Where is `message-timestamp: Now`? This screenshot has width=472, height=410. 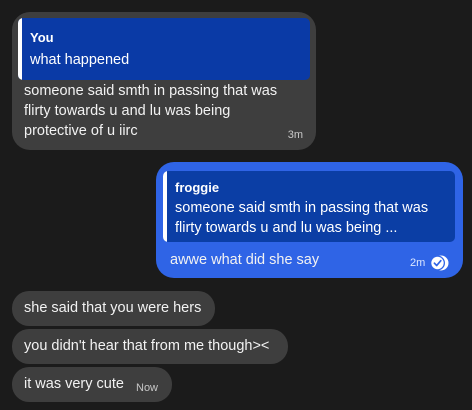
message-timestamp: Now is located at coordinates (147, 388).